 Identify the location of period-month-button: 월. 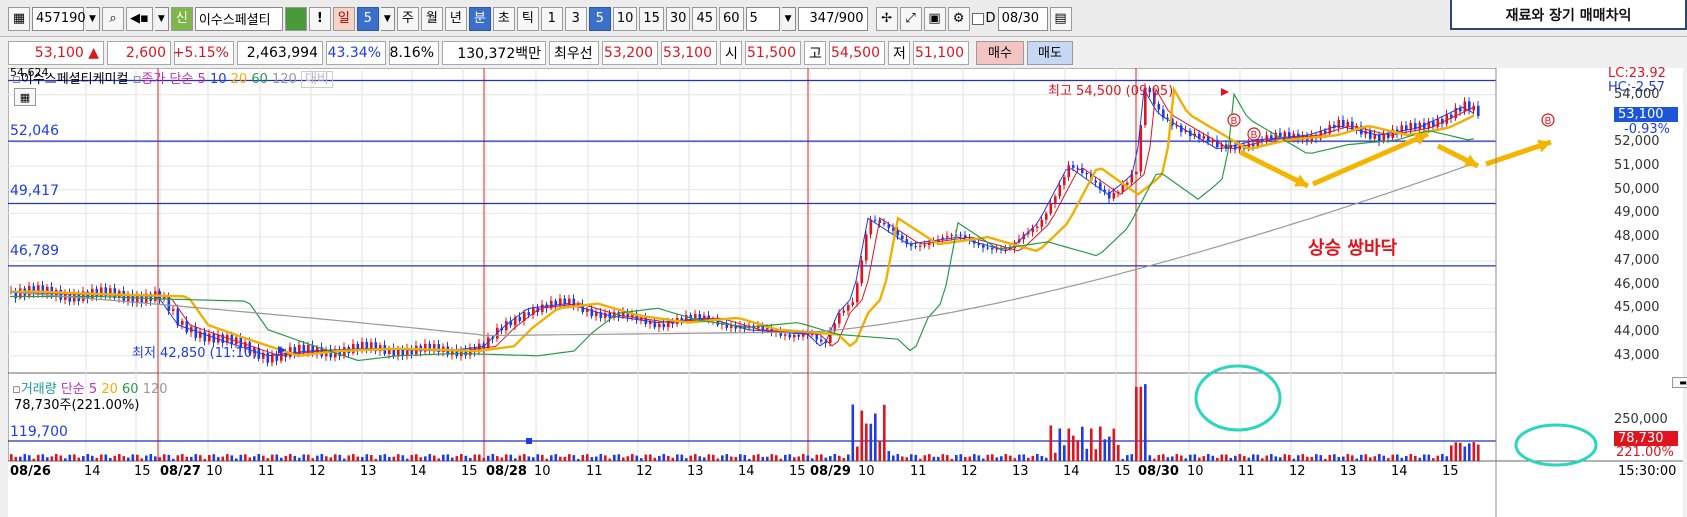
(431, 18).